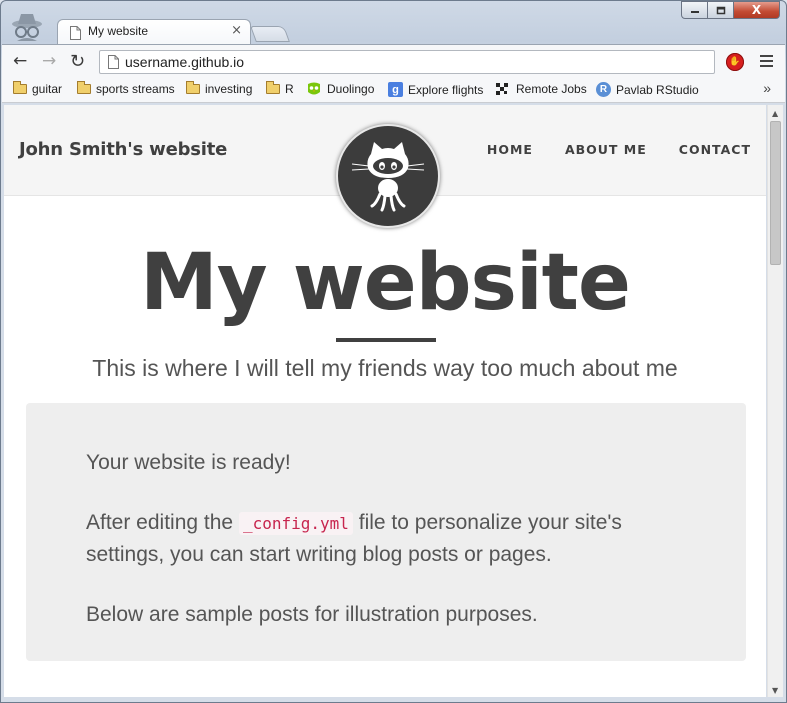 The width and height of the screenshot is (787, 703). I want to click on tab-title: My website, so click(118, 31).